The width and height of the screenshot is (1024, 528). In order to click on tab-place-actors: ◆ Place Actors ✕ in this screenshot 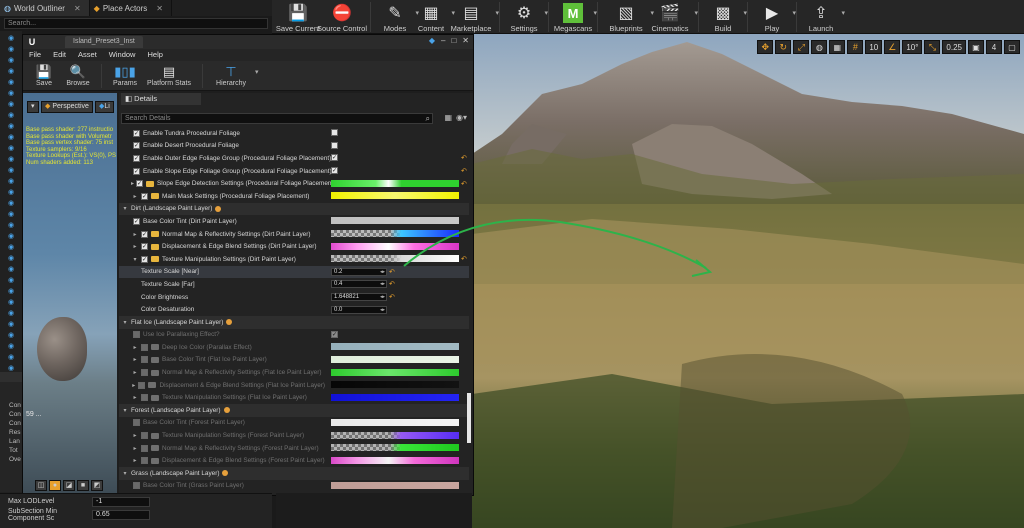, I will do `click(130, 8)`.